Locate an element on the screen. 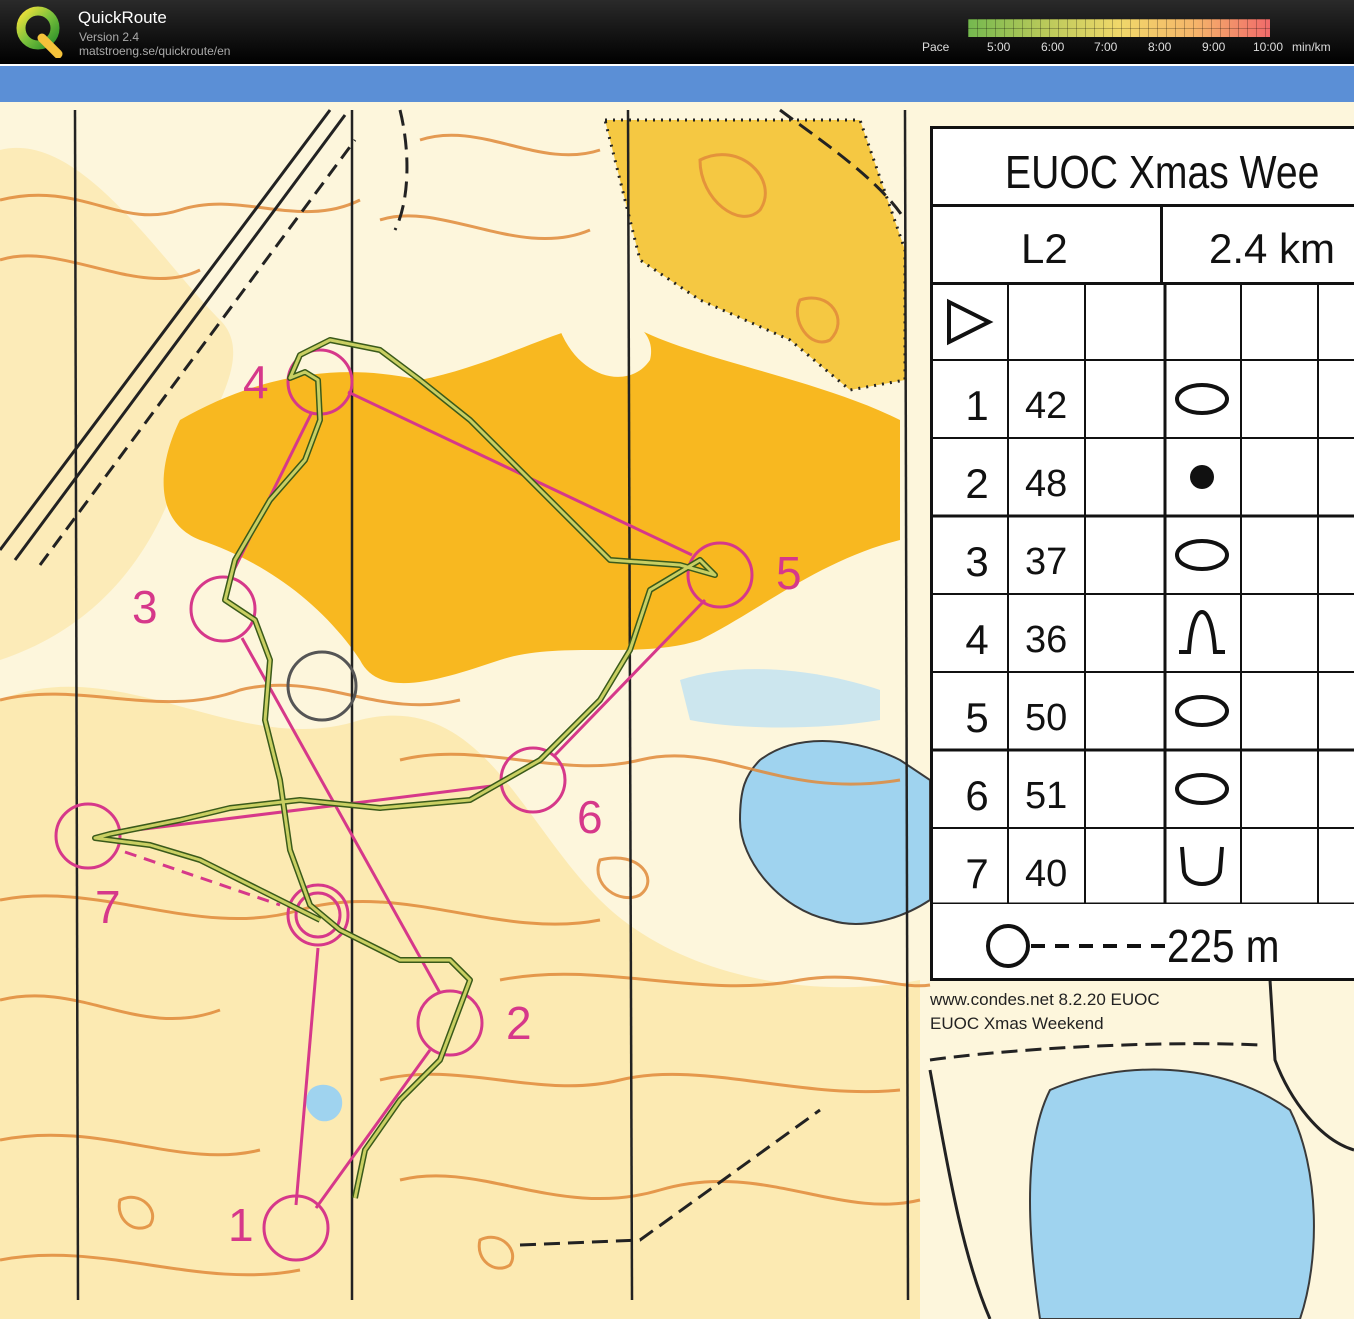  finish-distance: 225 m is located at coordinates (1223, 946).